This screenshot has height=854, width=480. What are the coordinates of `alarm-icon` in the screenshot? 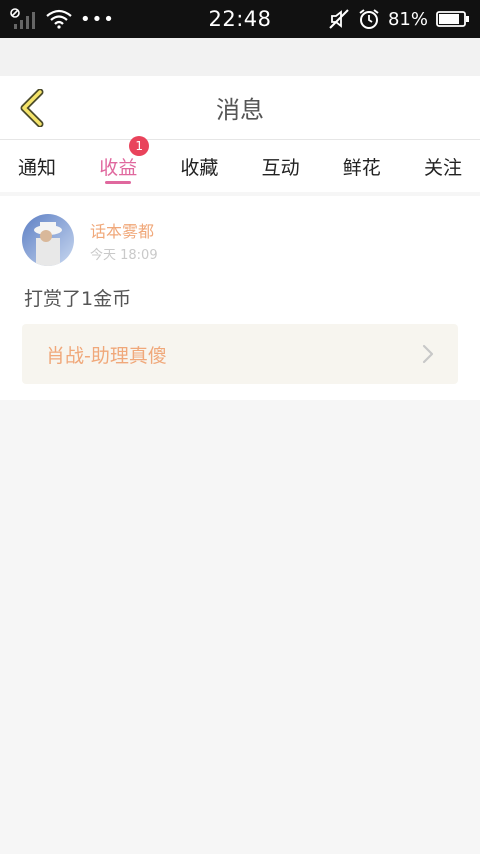 It's located at (369, 19).